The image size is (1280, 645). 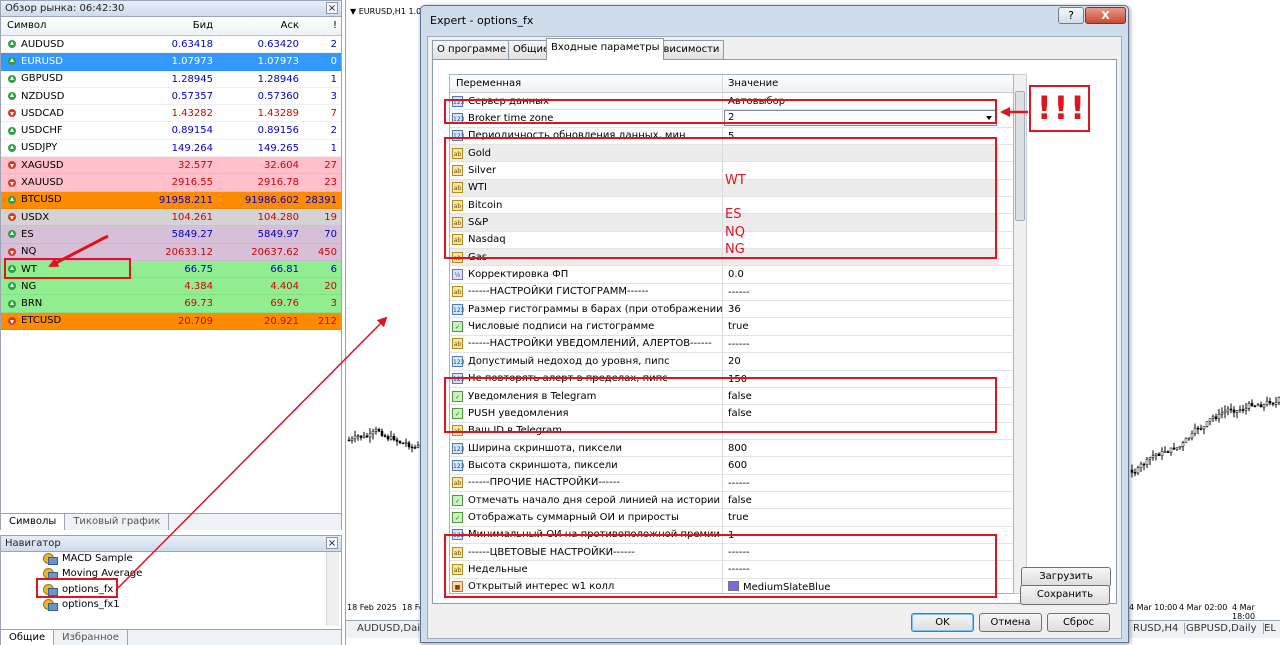 What do you see at coordinates (1105, 15) in the screenshot?
I see `close-button: X` at bounding box center [1105, 15].